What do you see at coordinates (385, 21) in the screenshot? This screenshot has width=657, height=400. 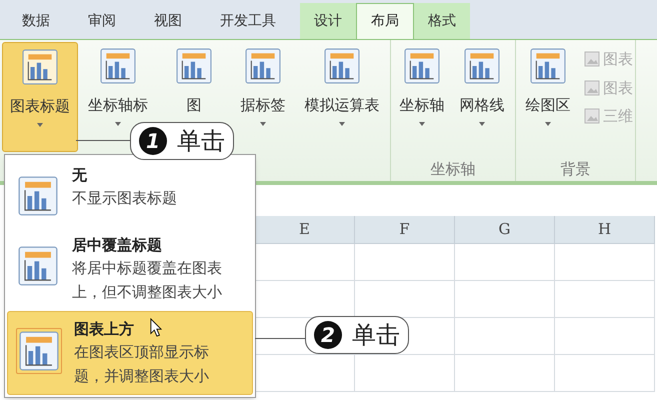 I see `ribbon-tab: 布局` at bounding box center [385, 21].